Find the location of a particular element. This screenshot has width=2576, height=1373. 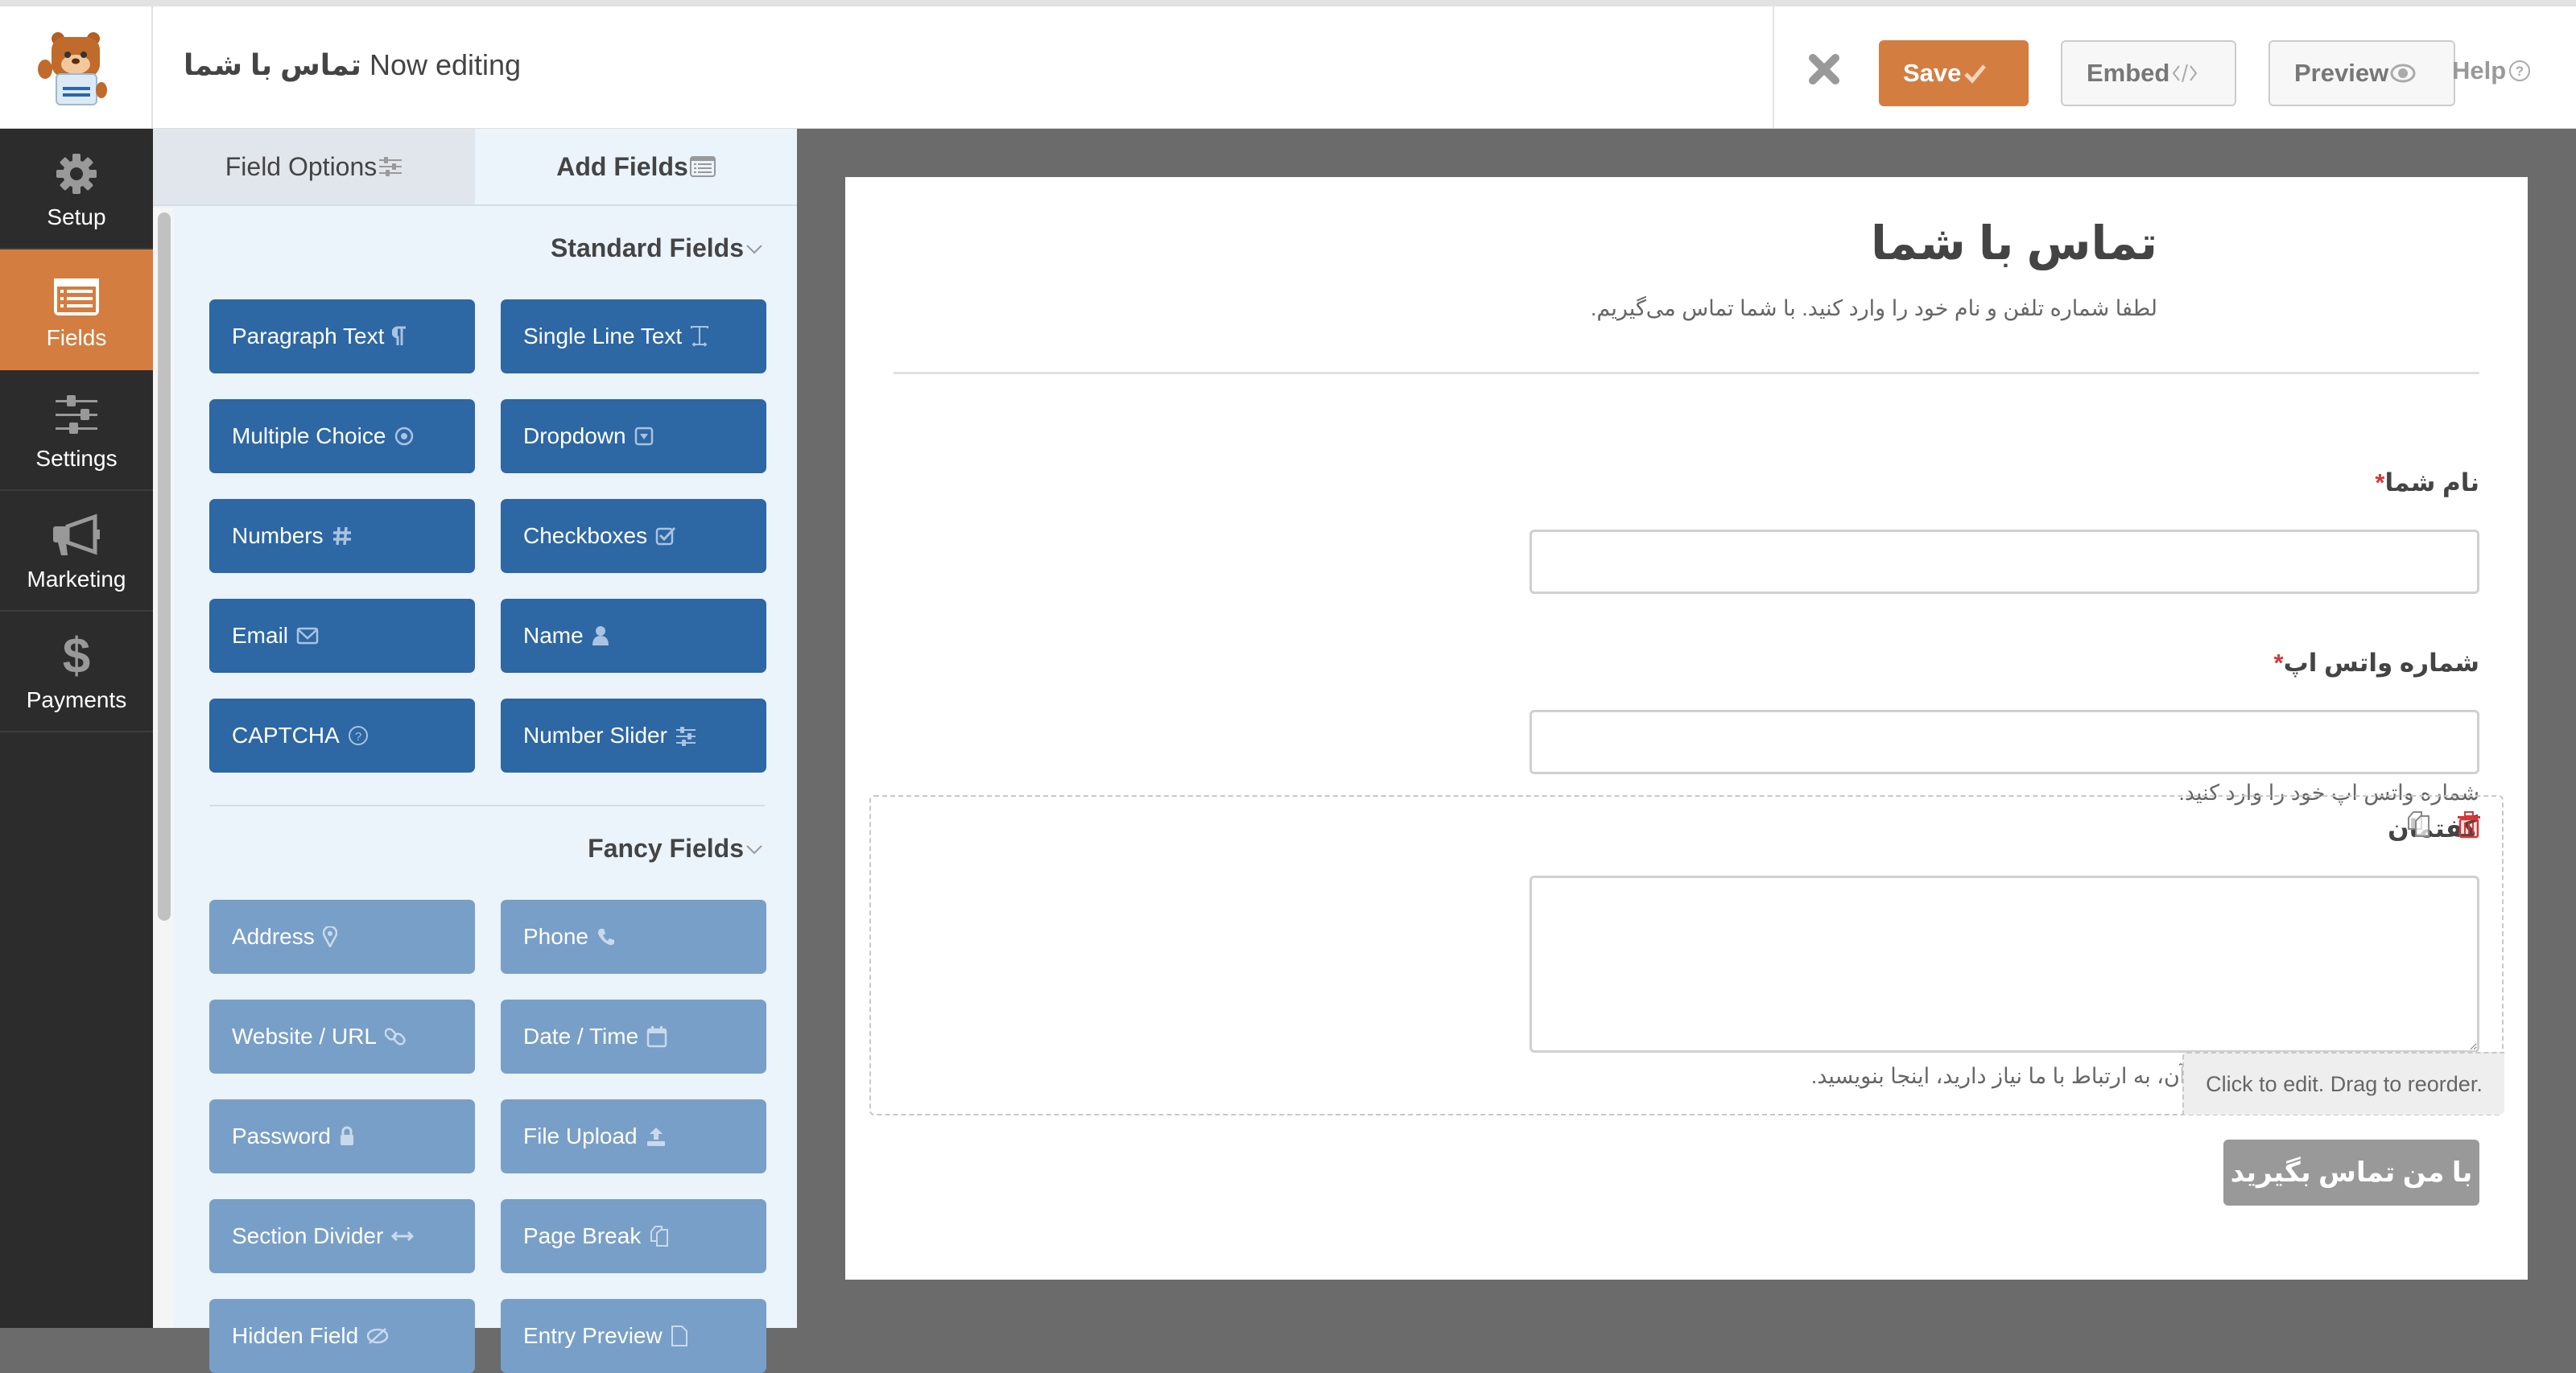

message-textarea is located at coordinates (2004, 964).